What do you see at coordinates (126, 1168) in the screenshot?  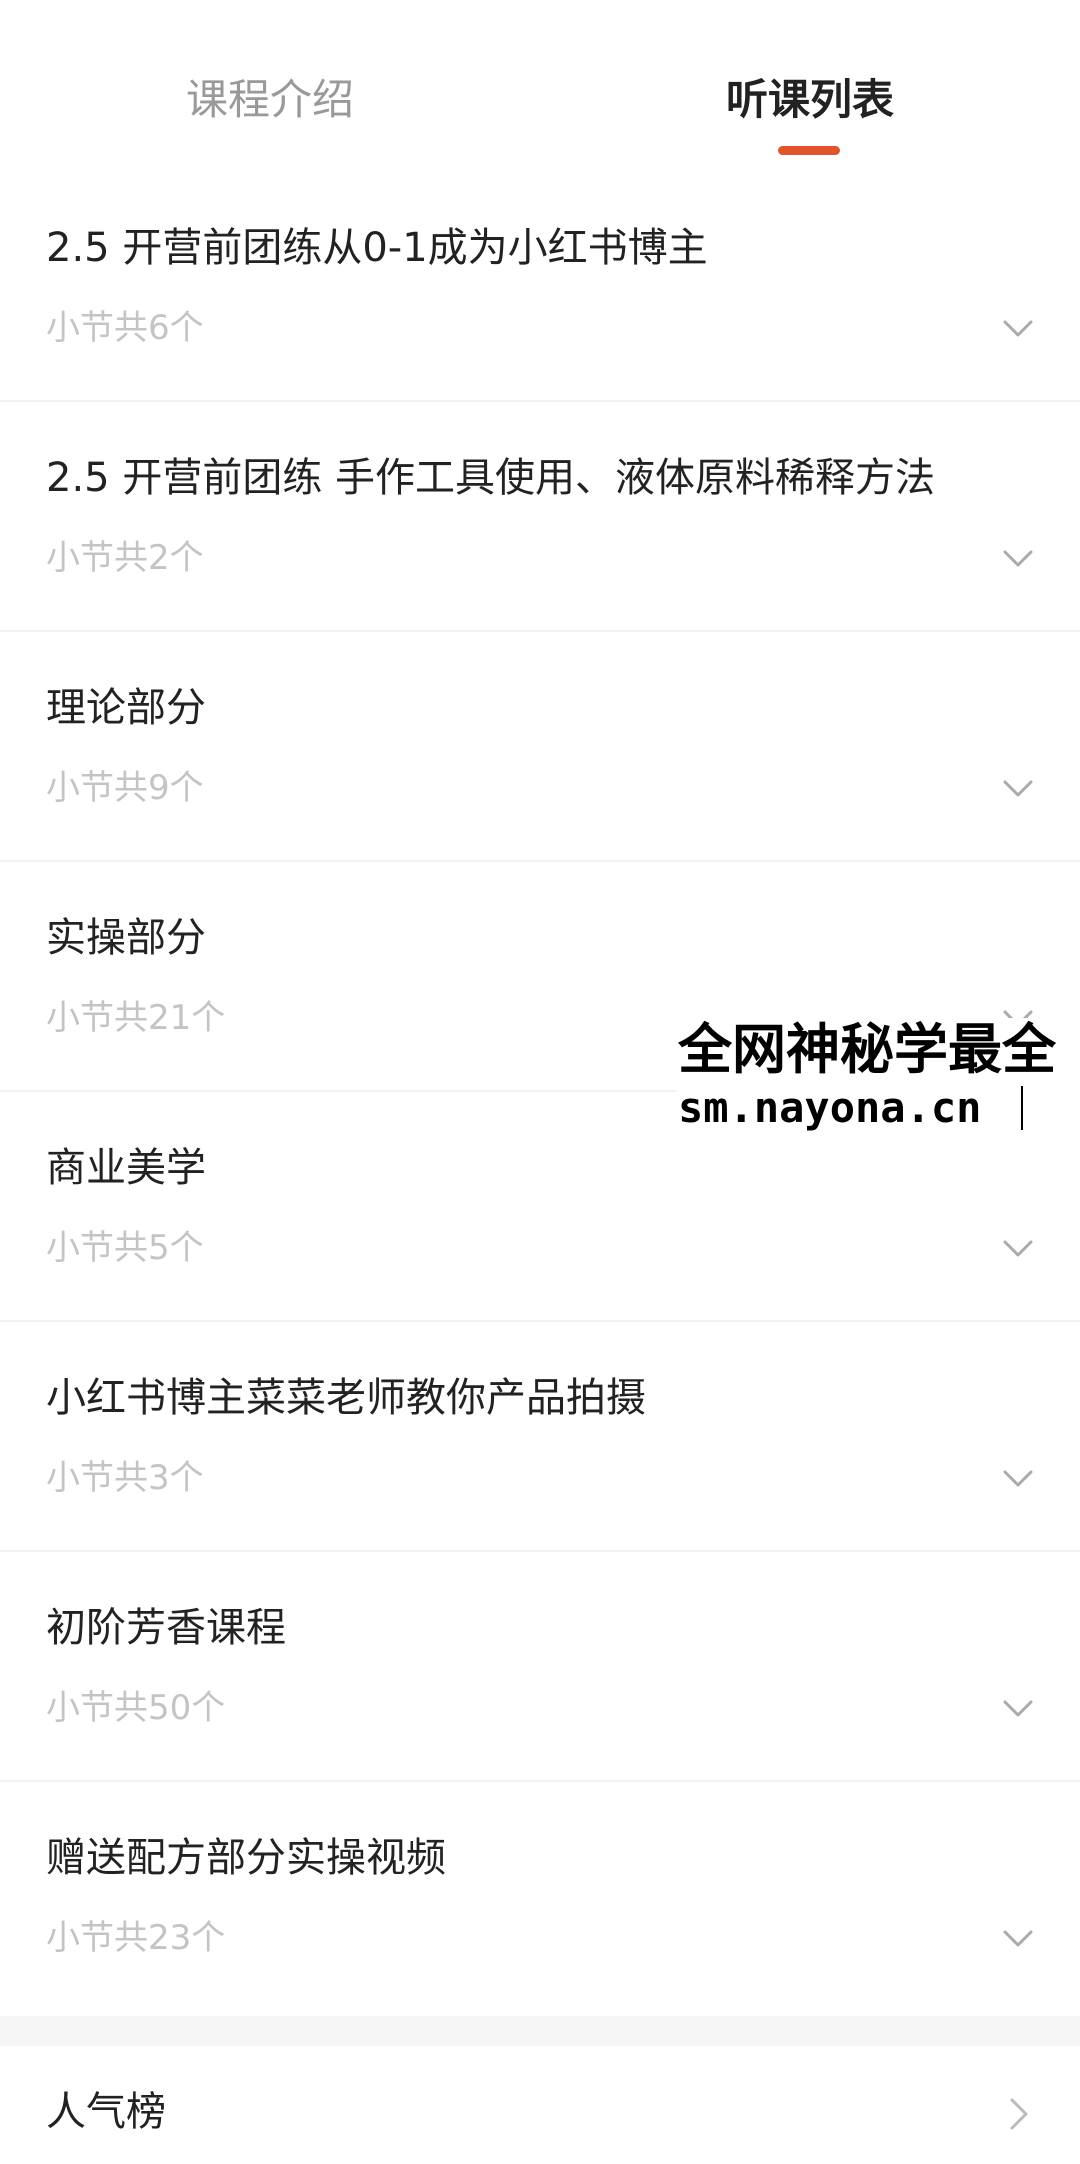 I see `chapter-title: 商业美学` at bounding box center [126, 1168].